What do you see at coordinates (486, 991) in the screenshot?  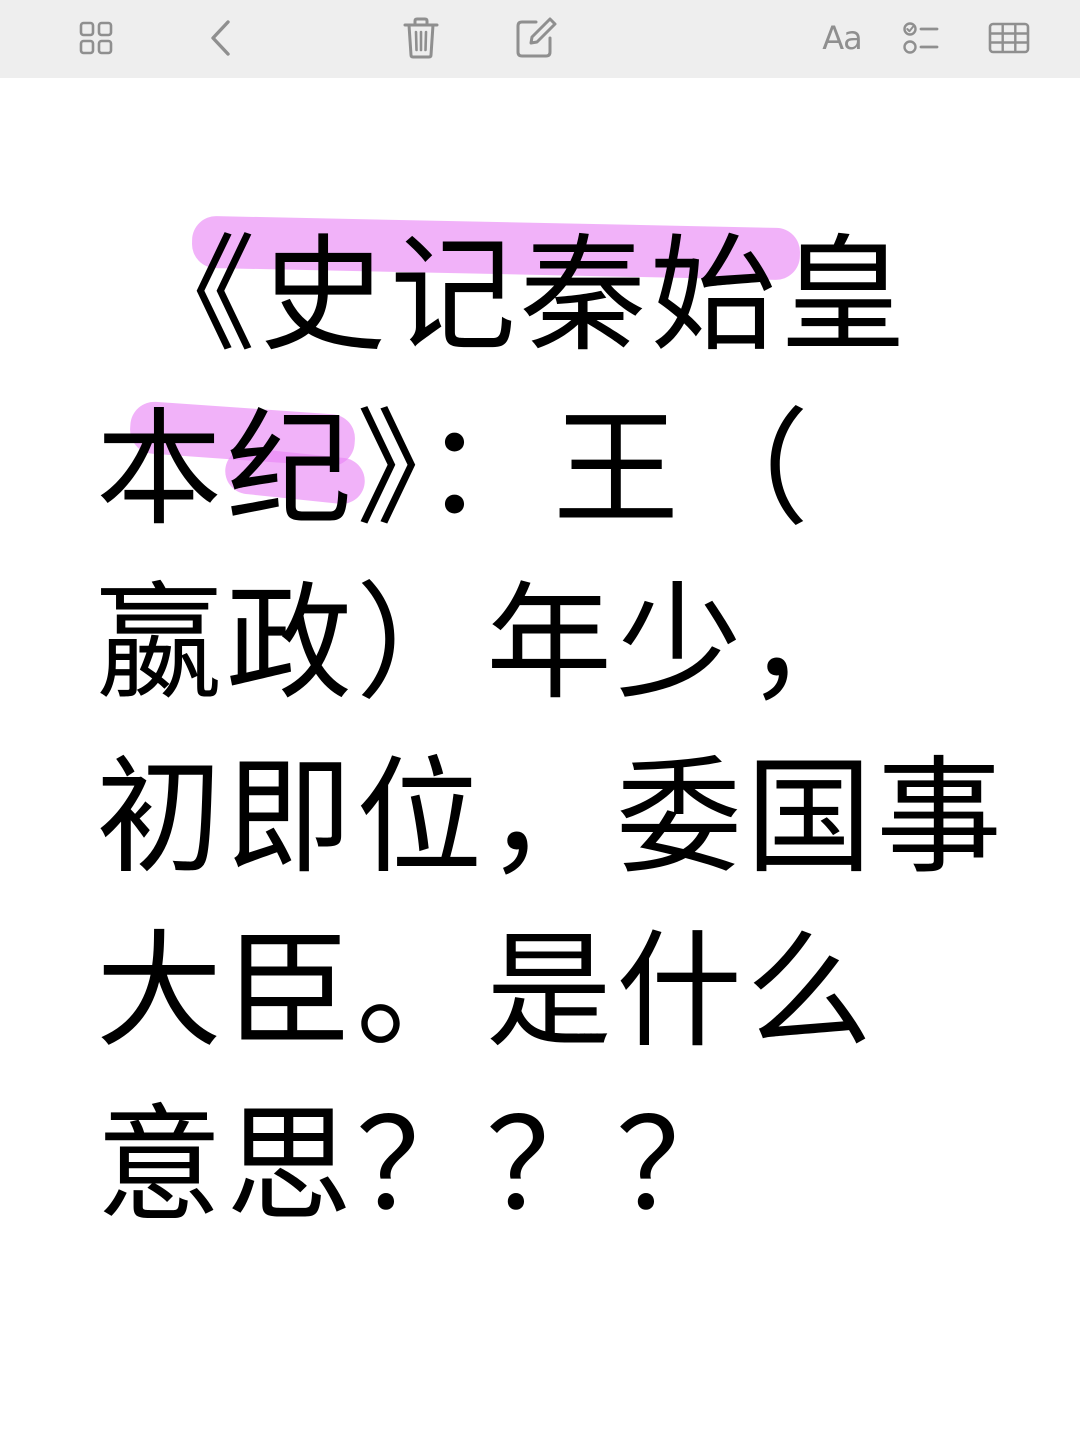 I see `note-text-line: 大臣。是什么` at bounding box center [486, 991].